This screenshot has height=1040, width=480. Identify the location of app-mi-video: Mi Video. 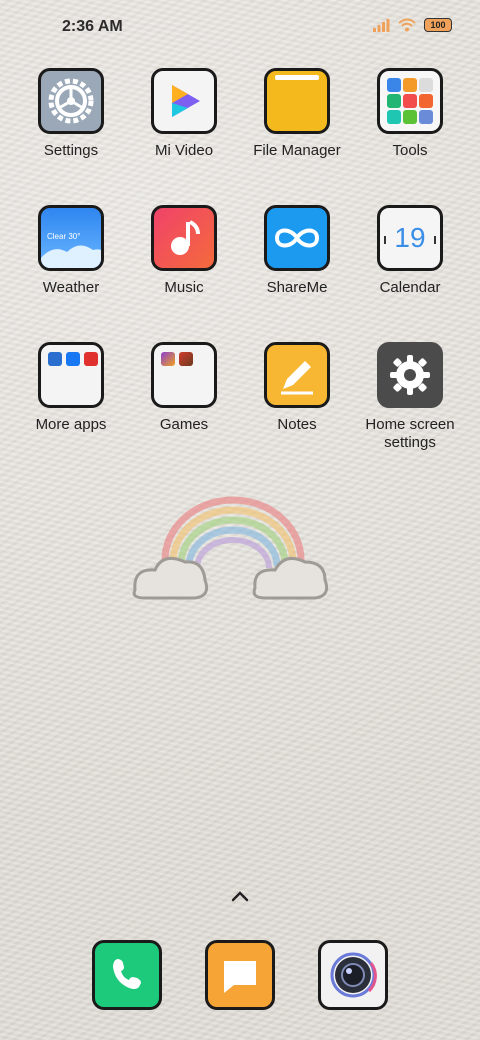
(184, 114).